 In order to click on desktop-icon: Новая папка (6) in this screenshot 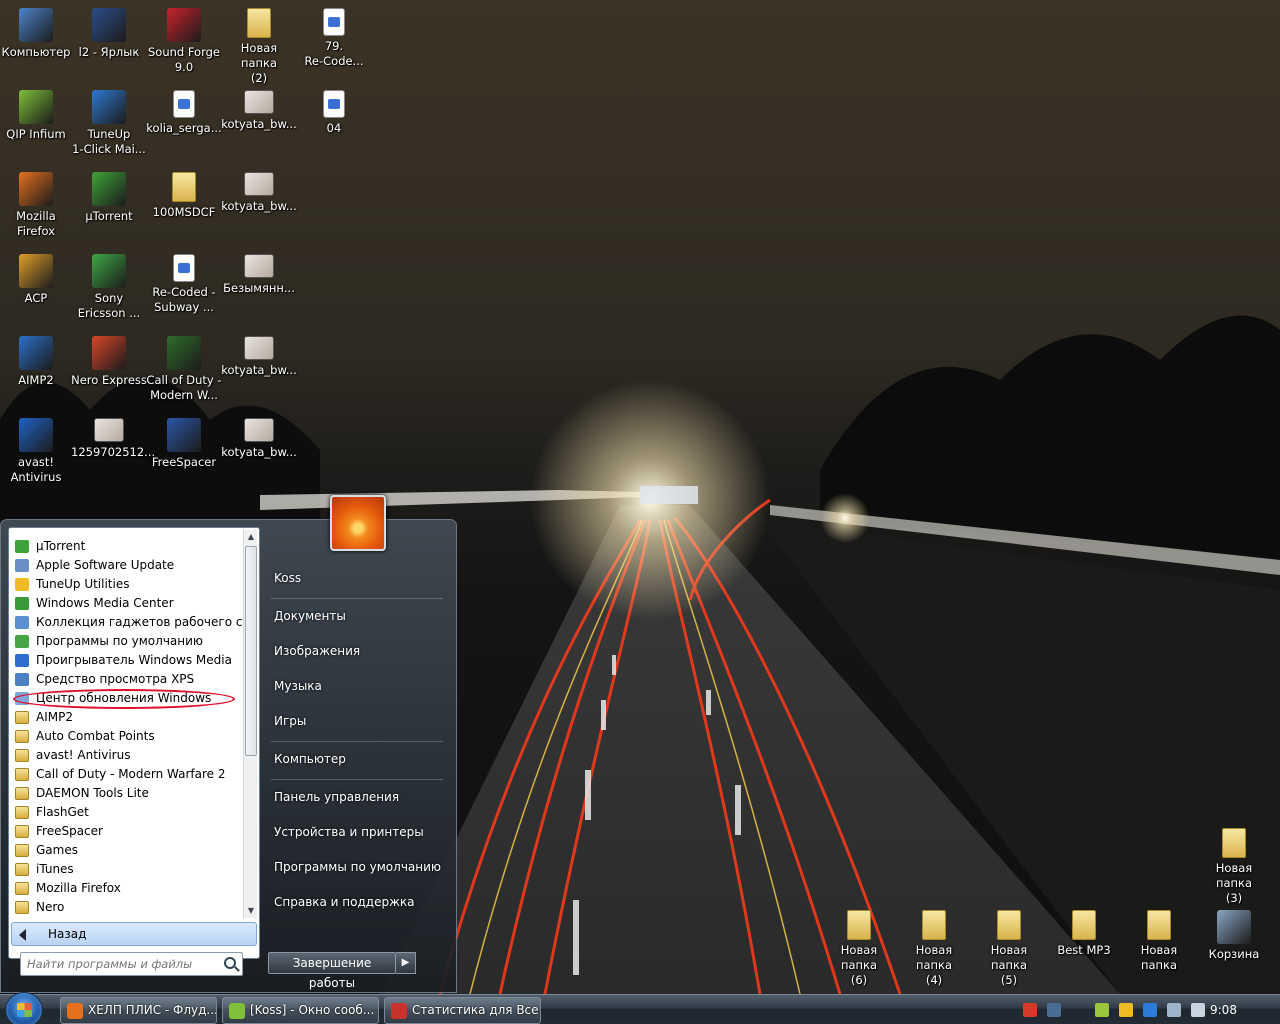, I will do `click(859, 949)`.